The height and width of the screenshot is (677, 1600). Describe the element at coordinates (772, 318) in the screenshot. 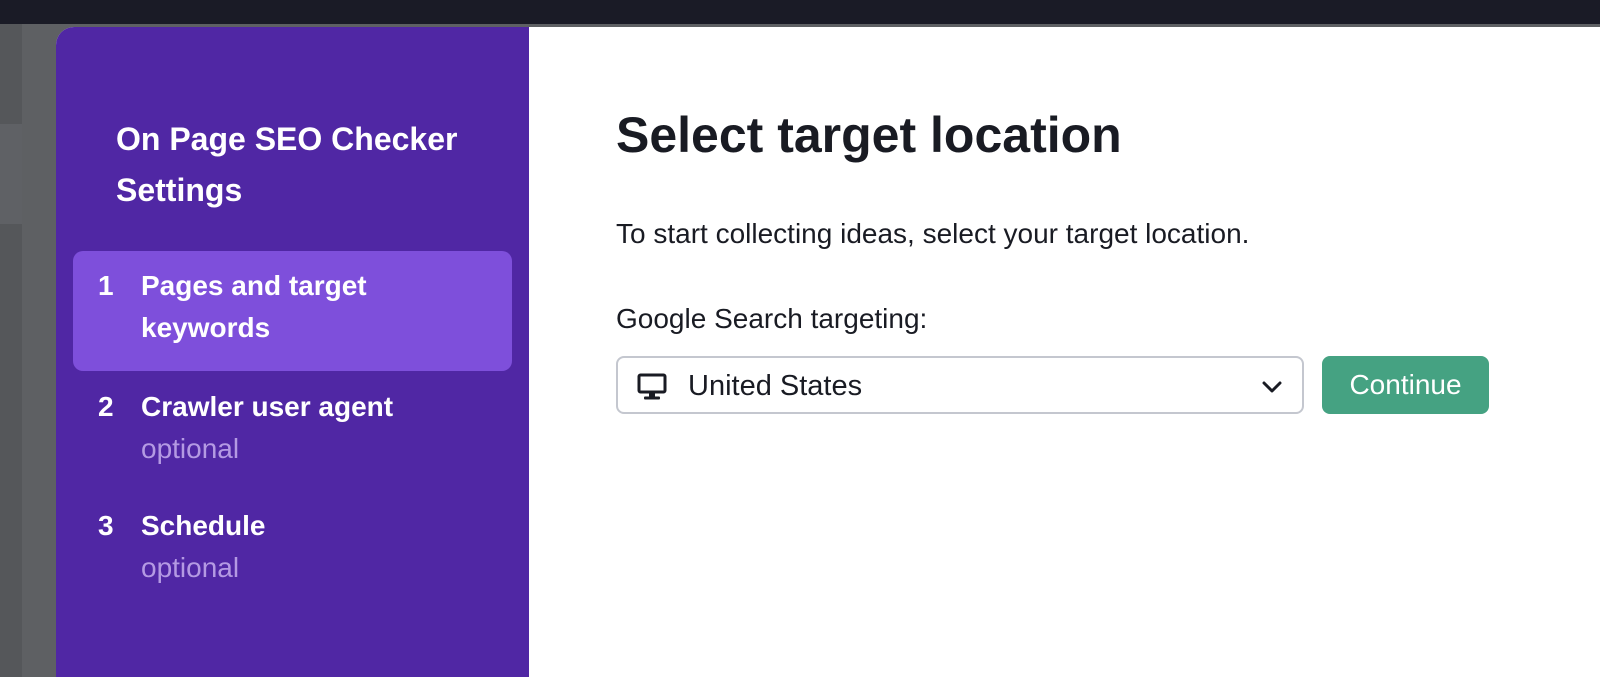

I see `google-search-targeting-label: Google Search targeting:` at that location.